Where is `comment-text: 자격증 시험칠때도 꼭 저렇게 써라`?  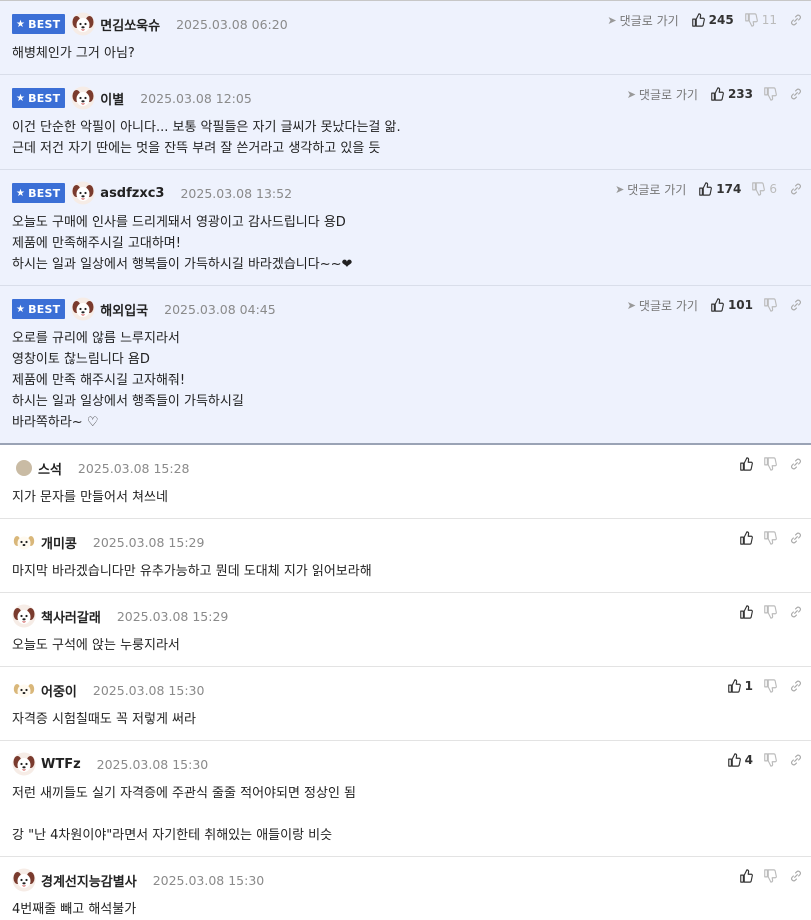
comment-text: 자격증 시험칠때도 꼭 저렇게 써라 is located at coordinates (104, 719).